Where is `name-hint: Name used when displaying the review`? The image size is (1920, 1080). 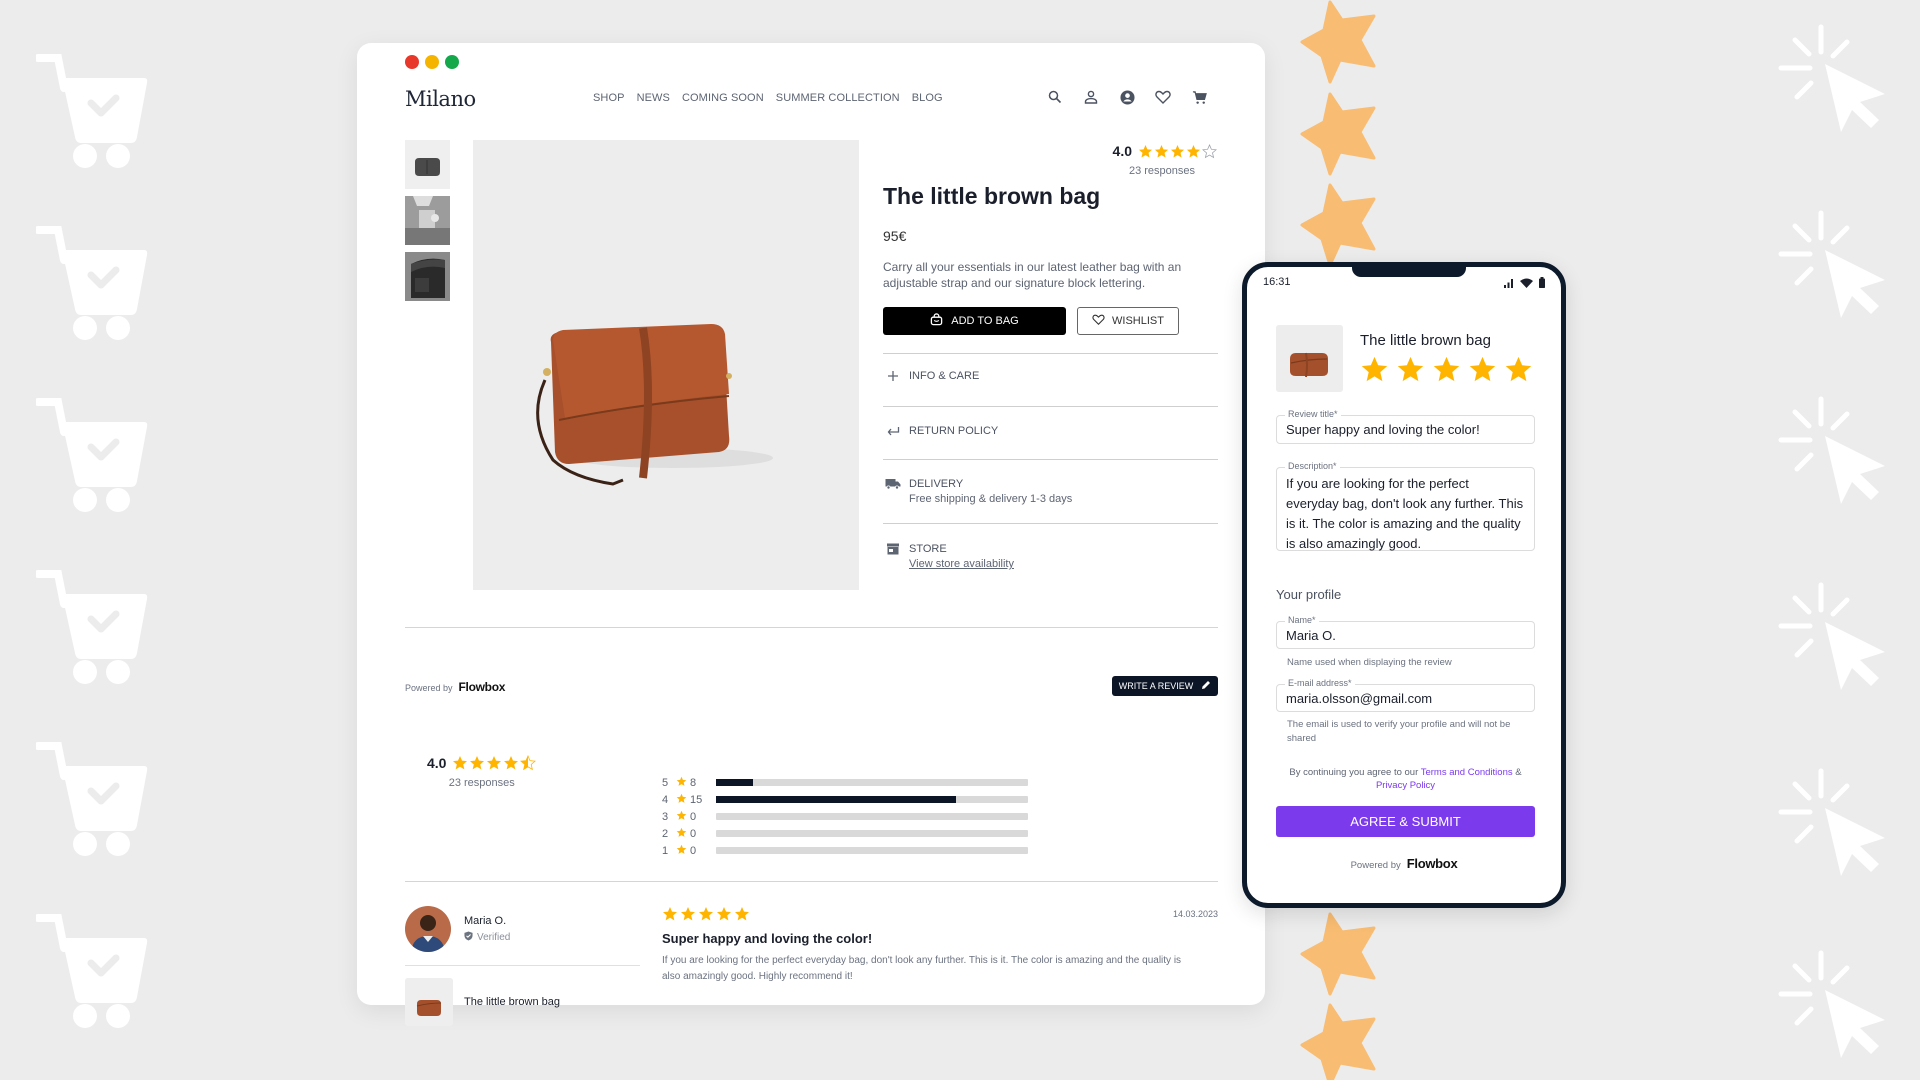 name-hint: Name used when displaying the review is located at coordinates (1369, 662).